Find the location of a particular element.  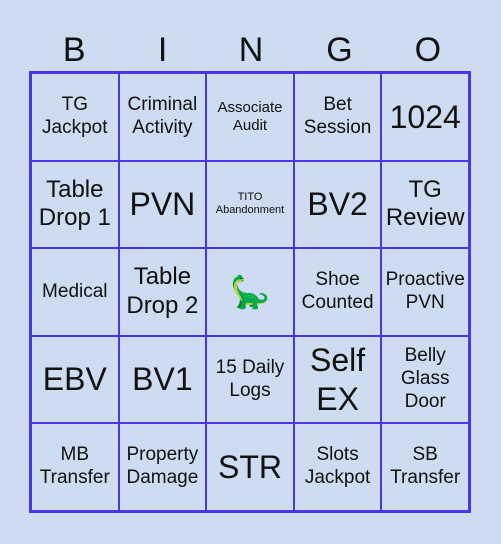

bingo-cell: STR is located at coordinates (250, 467).